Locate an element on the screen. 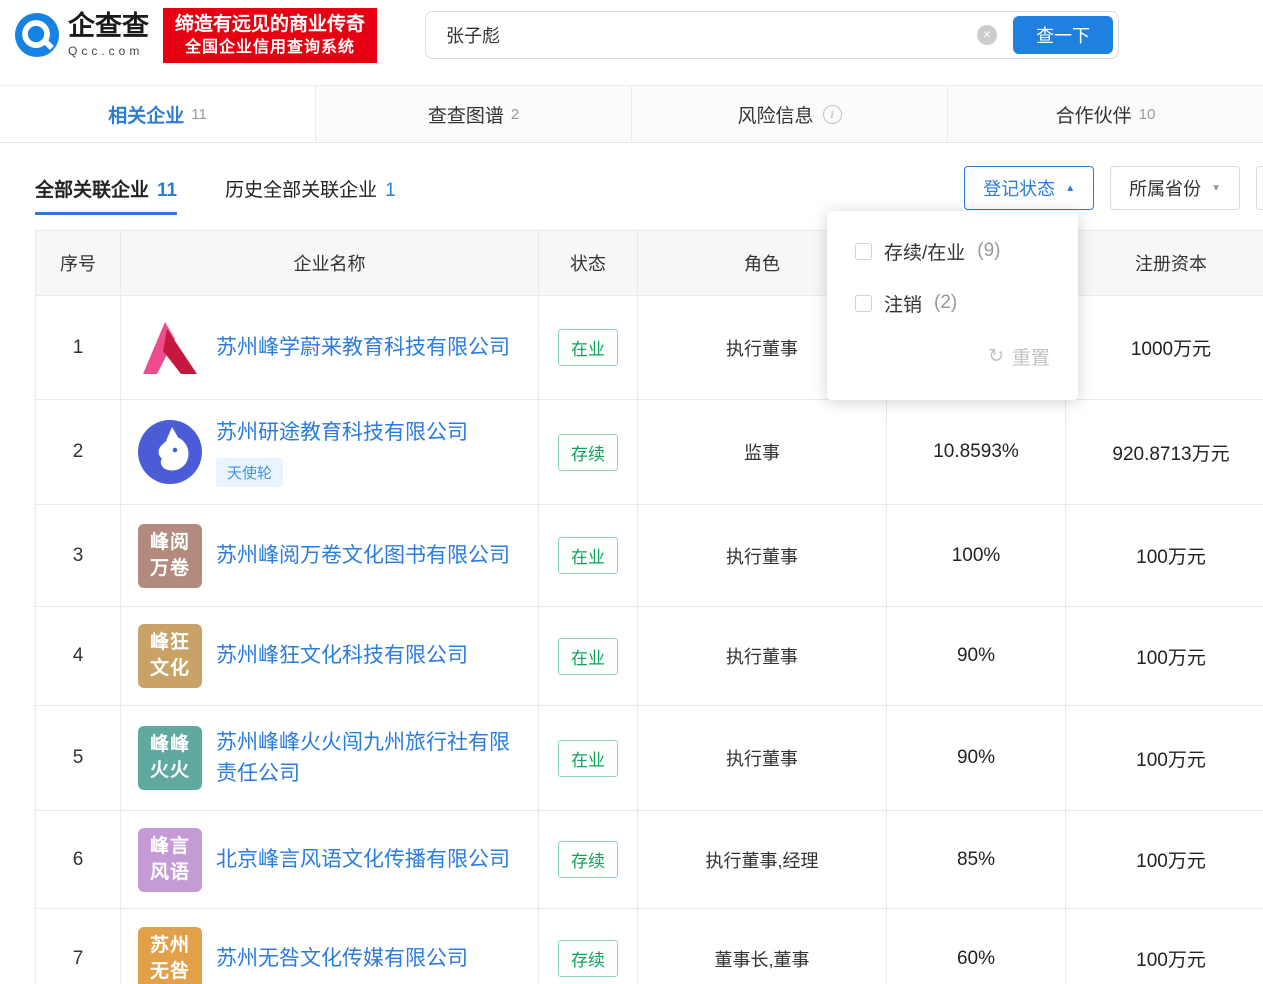 The image size is (1263, 984). company-link: 北京峰言风语文化传播有限公司 is located at coordinates (363, 860).